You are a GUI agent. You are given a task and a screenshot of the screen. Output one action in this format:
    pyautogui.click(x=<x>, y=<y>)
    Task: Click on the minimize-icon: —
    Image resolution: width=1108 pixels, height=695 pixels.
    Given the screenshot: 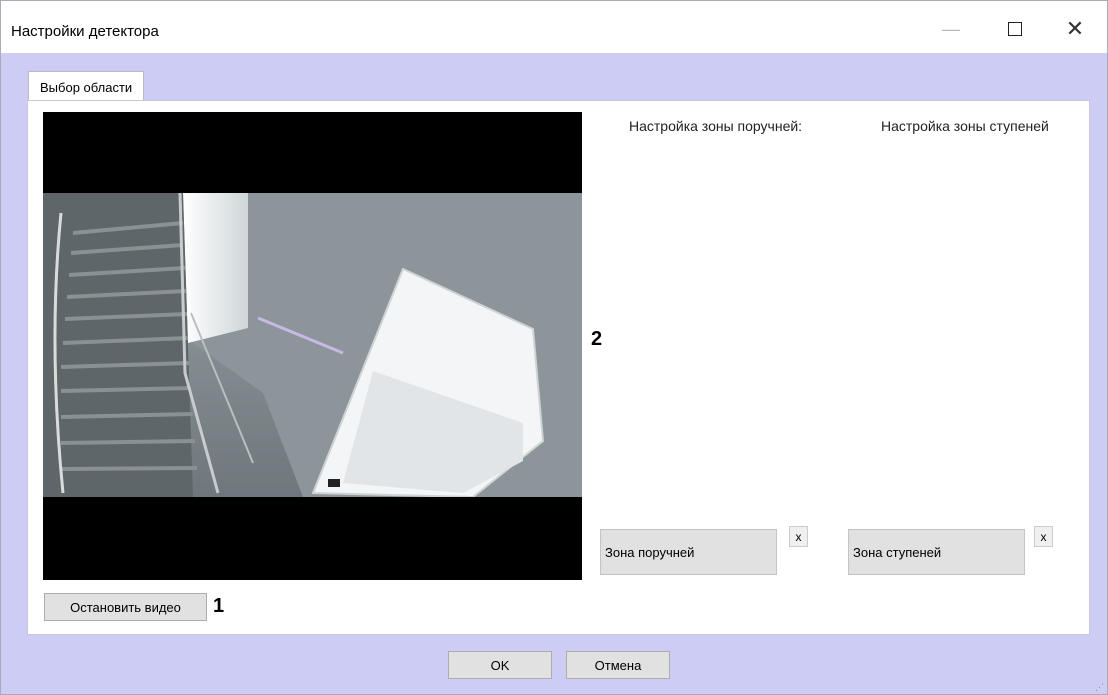 What is the action you would take?
    pyautogui.click(x=951, y=28)
    